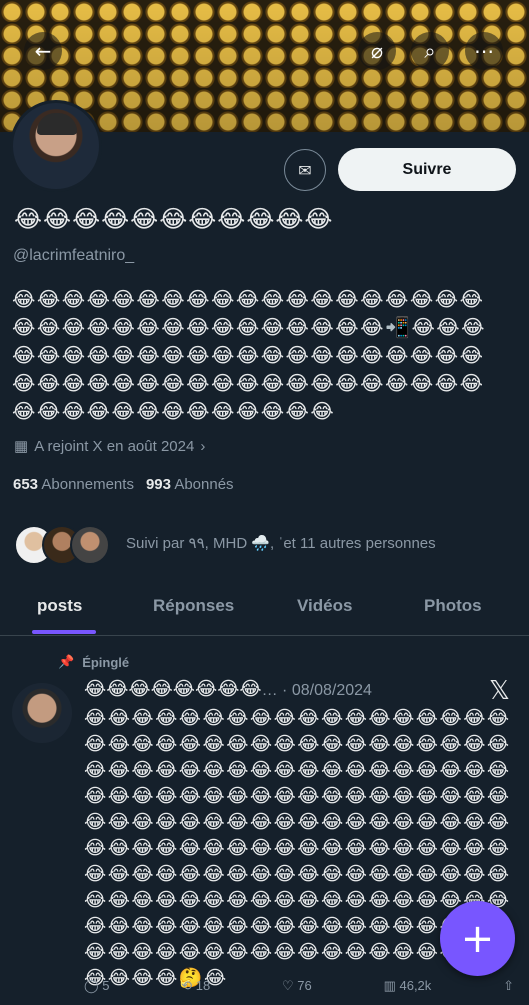 The height and width of the screenshot is (1005, 529). I want to click on reply-button: ◯ 5, so click(96, 986).